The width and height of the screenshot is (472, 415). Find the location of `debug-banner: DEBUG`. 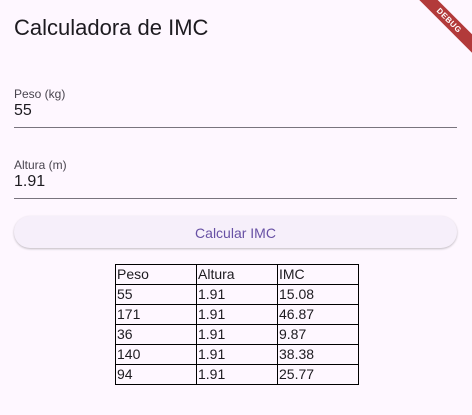

debug-banner: DEBUG is located at coordinates (437, 35).